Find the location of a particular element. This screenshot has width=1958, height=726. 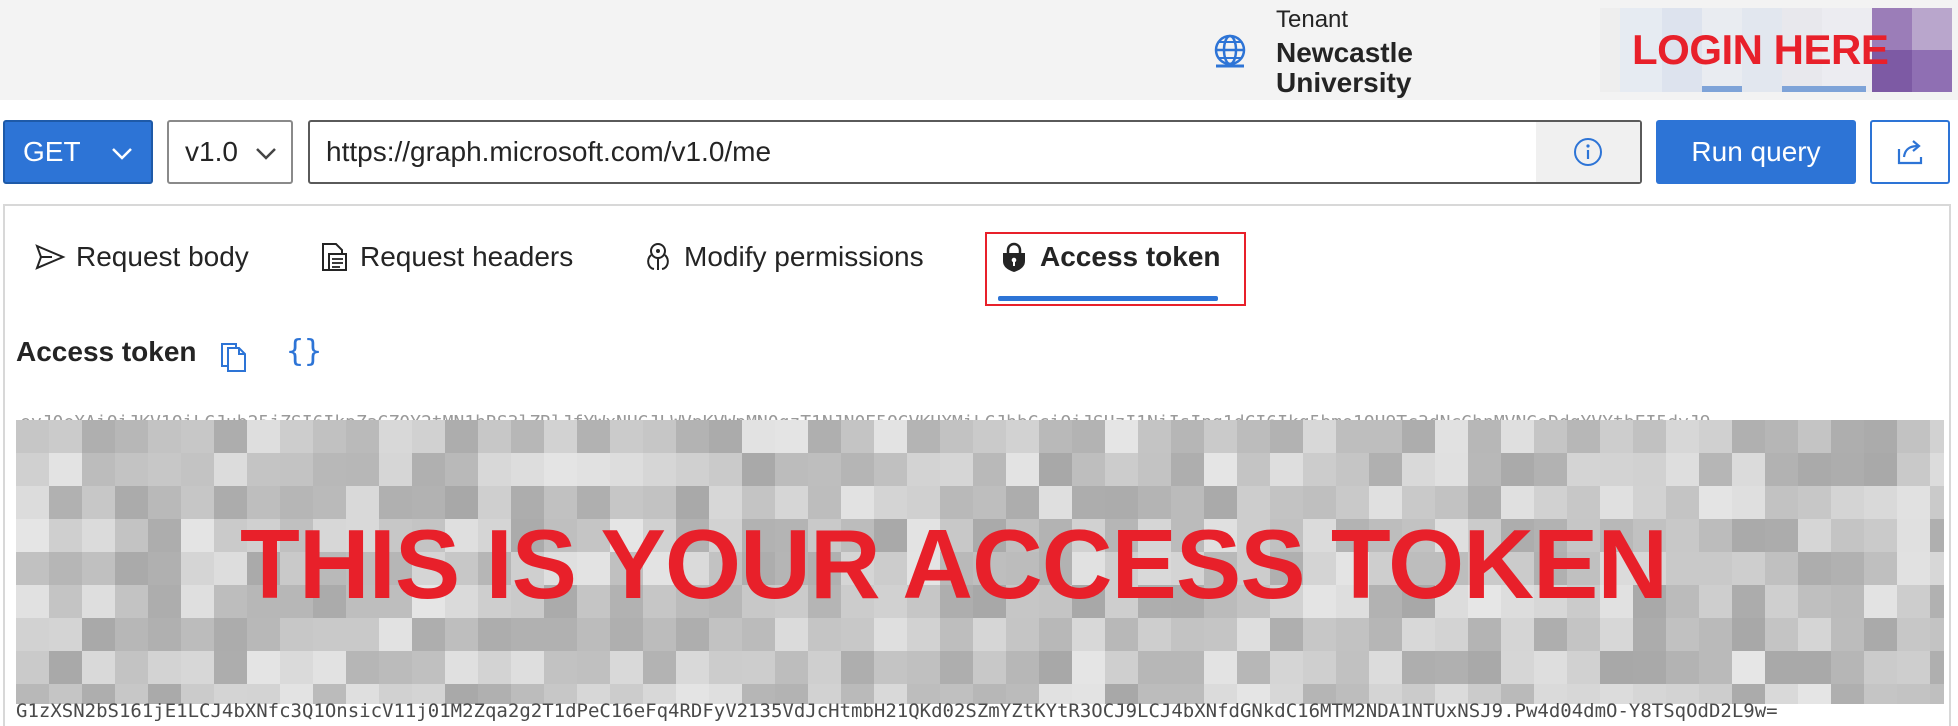

tab-request-headers: Request headers is located at coordinates (445, 257).